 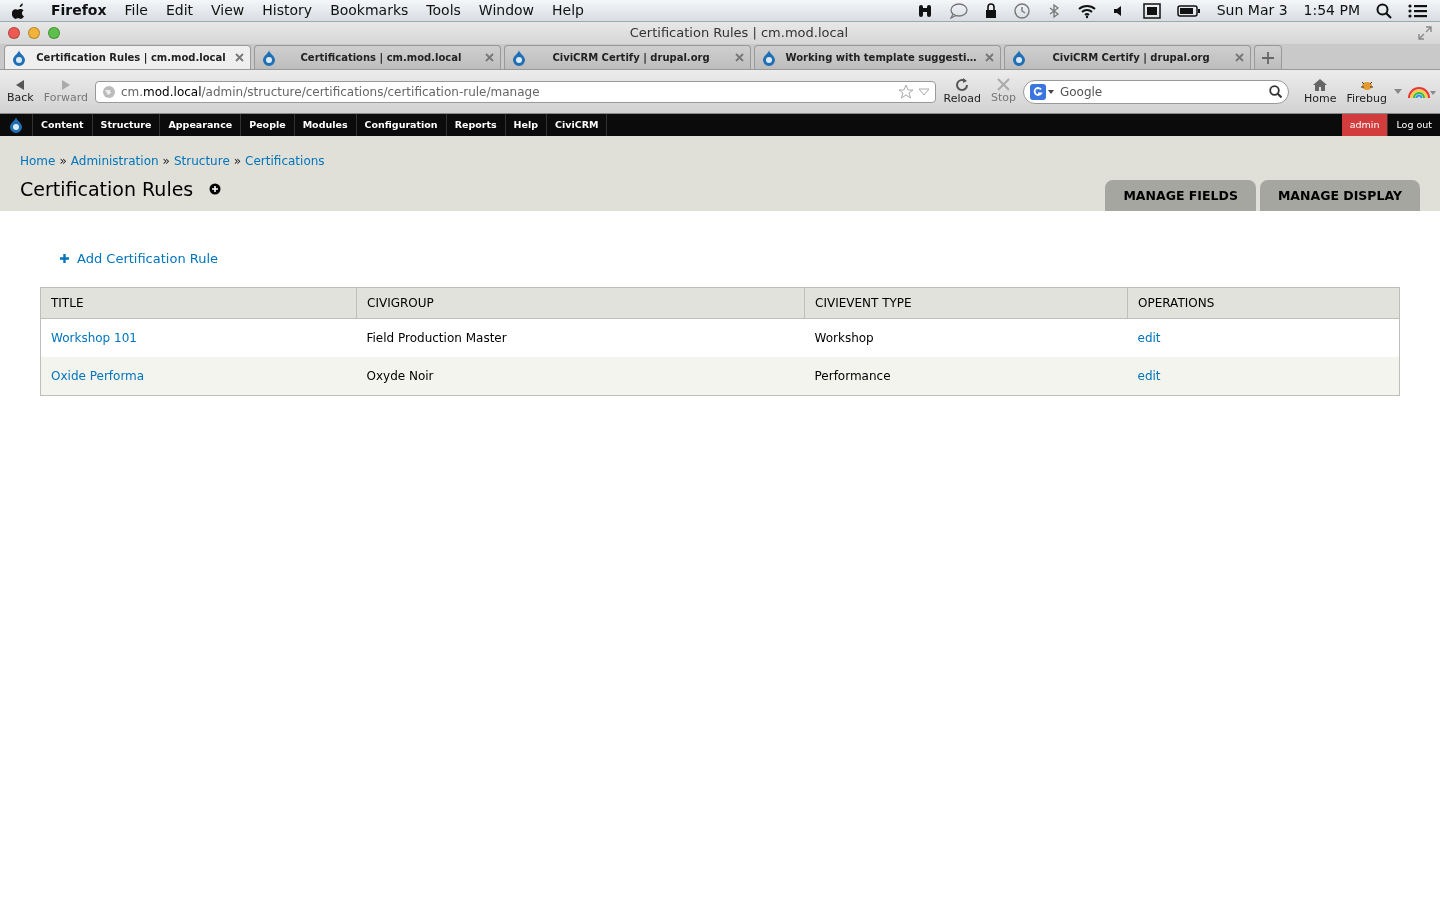 What do you see at coordinates (94, 337) in the screenshot?
I see `title-link: Workshop 101` at bounding box center [94, 337].